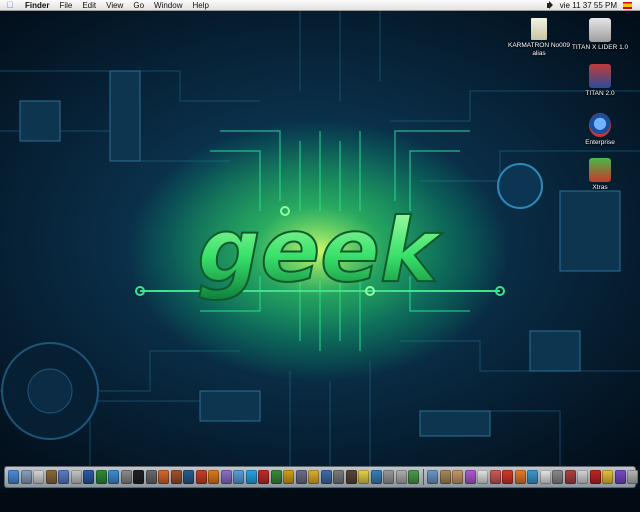 The image size is (640, 512). Describe the element at coordinates (413, 477) in the screenshot. I see `activity-monitor-icon` at that location.